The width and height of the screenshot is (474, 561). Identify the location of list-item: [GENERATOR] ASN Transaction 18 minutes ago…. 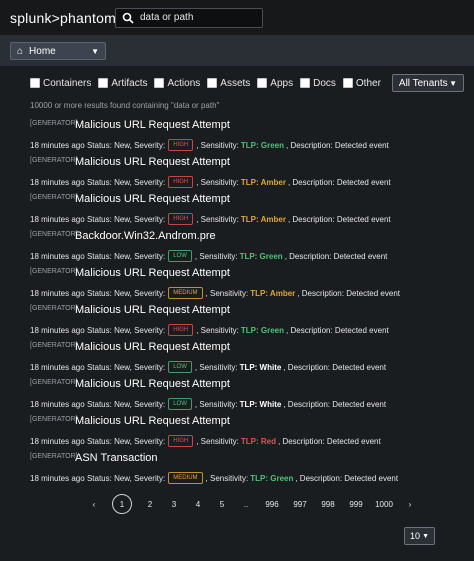
(252, 470).